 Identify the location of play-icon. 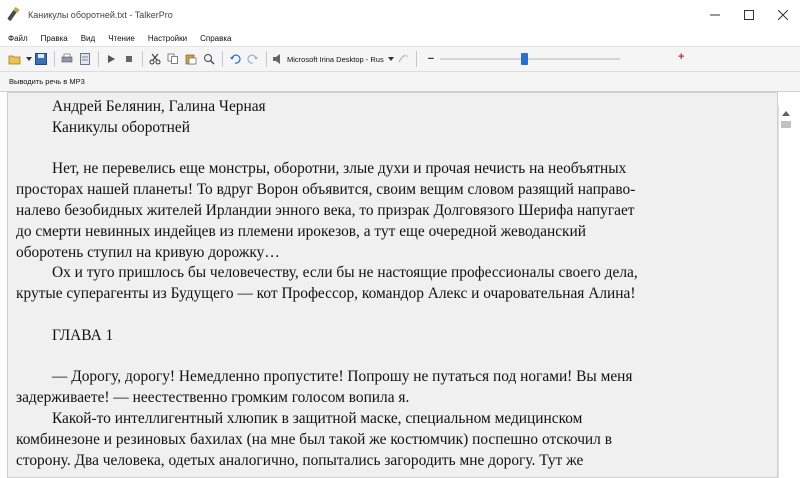
(111, 59).